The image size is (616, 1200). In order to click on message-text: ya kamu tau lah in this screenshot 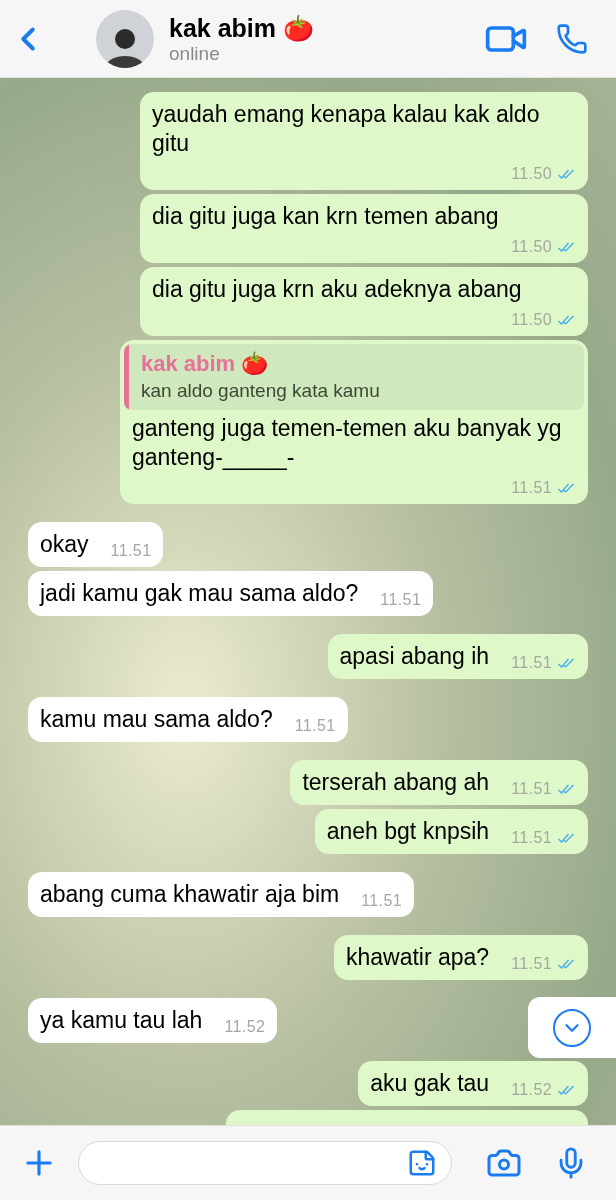, I will do `click(121, 1020)`.